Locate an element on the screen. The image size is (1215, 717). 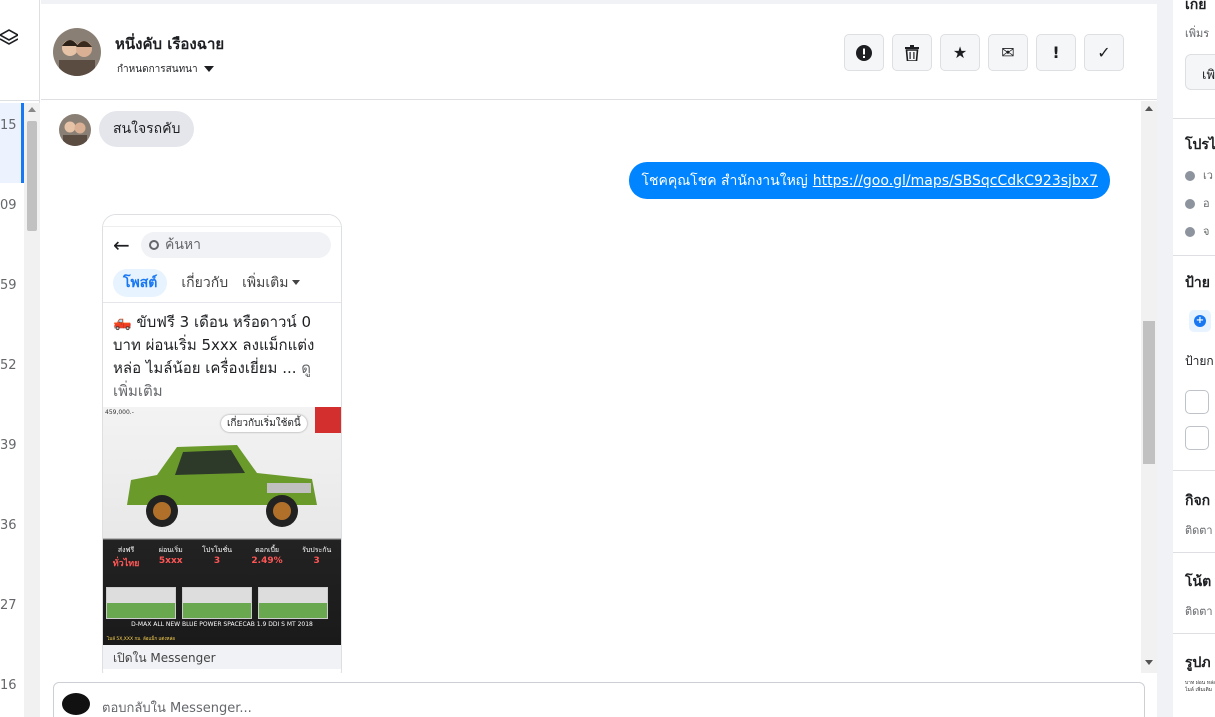
layers-icon is located at coordinates (9, 38).